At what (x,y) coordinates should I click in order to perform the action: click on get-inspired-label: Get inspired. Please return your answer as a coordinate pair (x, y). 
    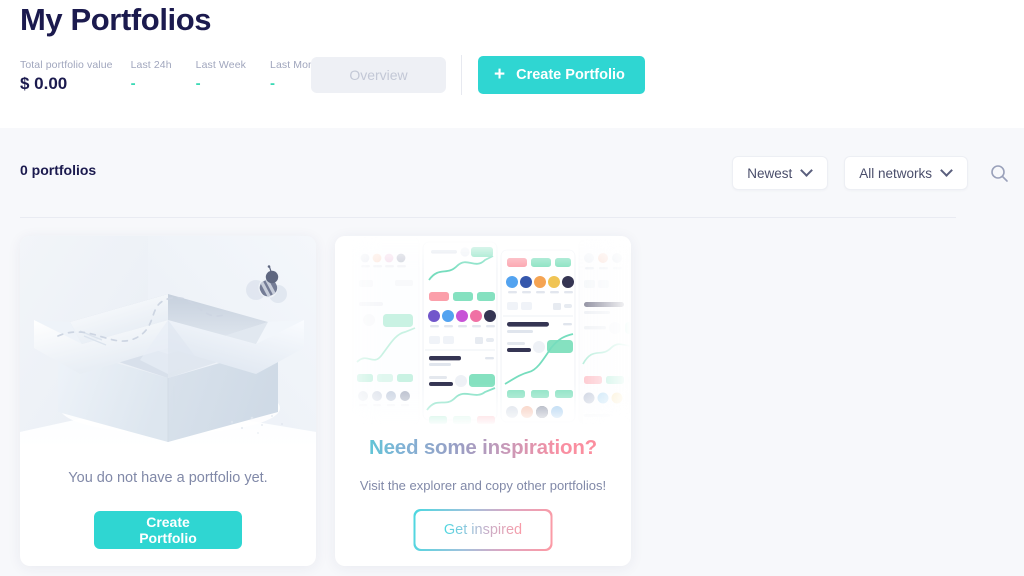
    Looking at the image, I should click on (483, 530).